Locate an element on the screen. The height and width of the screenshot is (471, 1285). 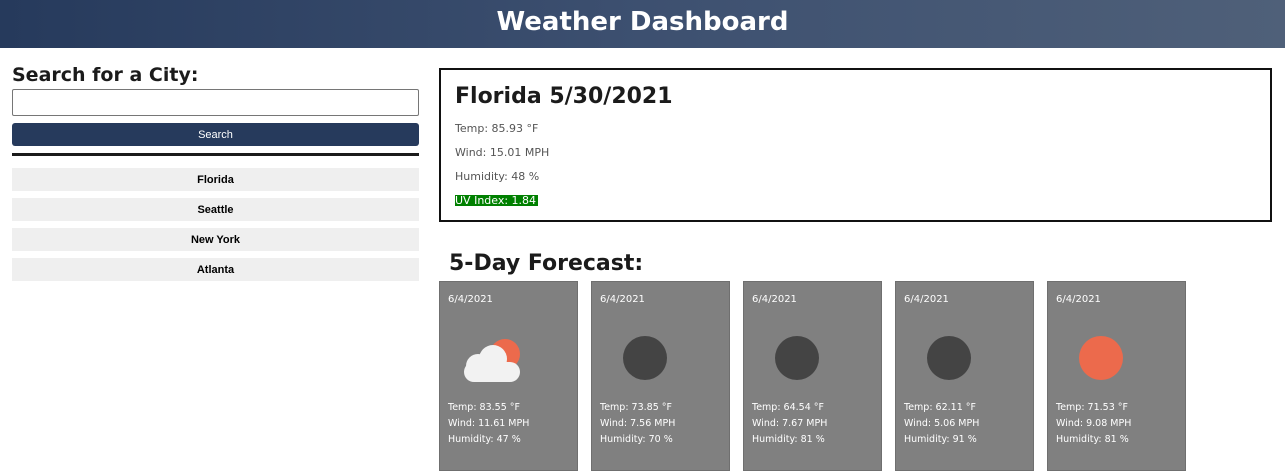
forecast-temp: Temp: 71.53 °F is located at coordinates (1092, 407).